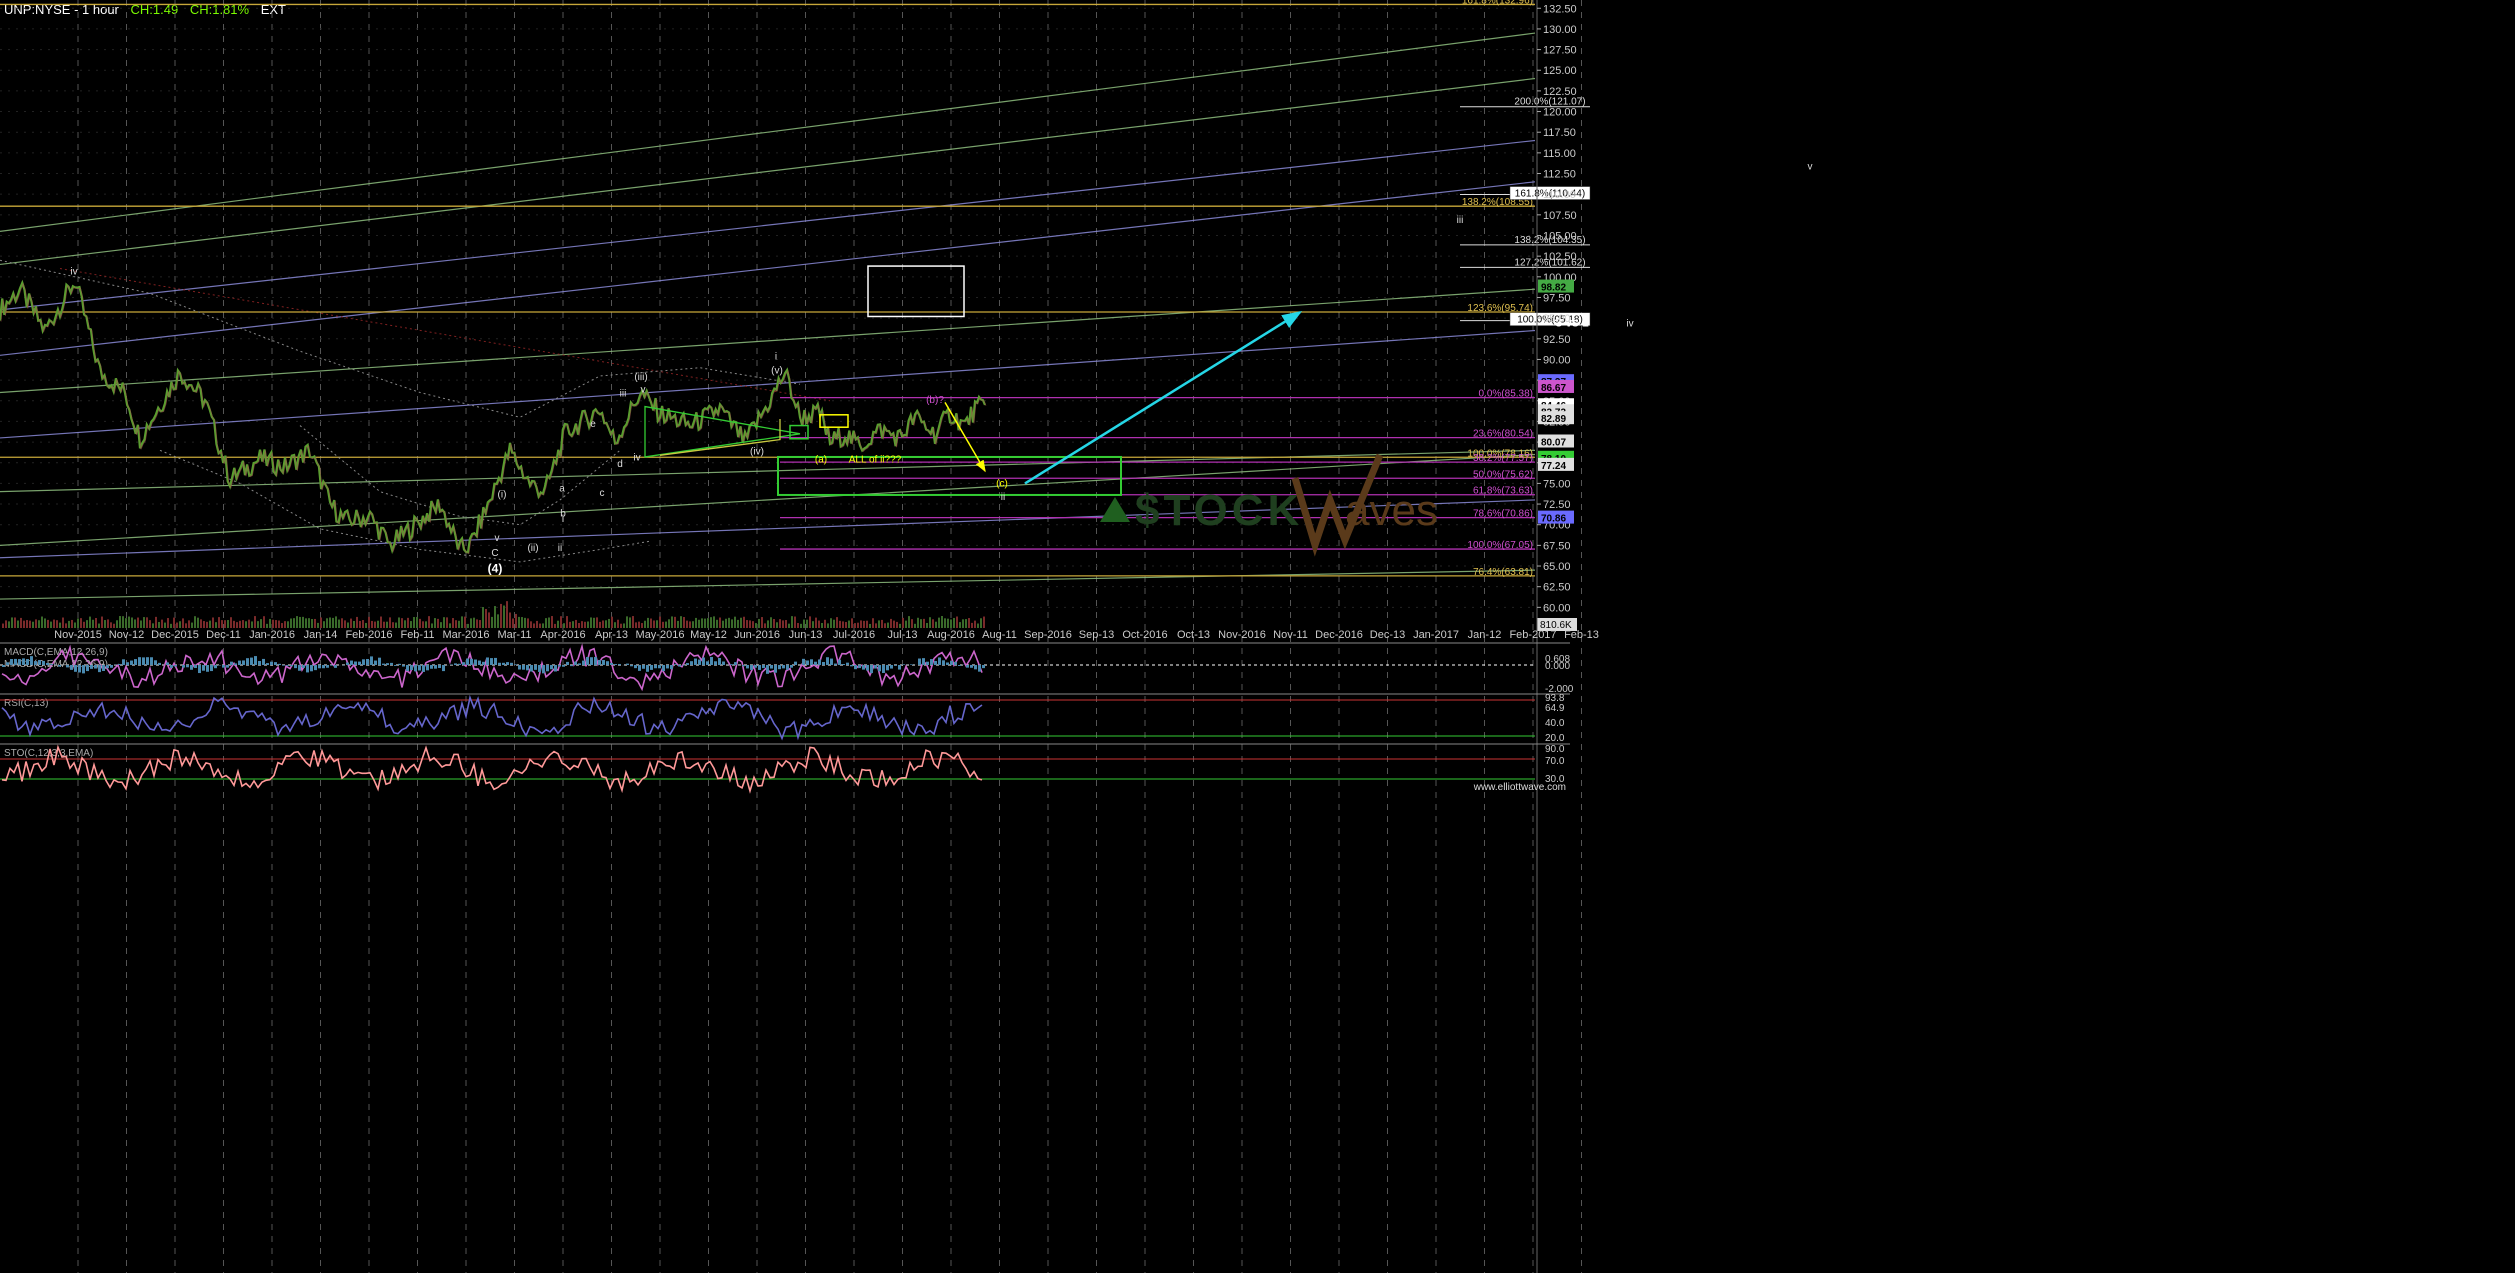 Image resolution: width=2515 pixels, height=1273 pixels. I want to click on fib-level-label: 38.2%(77.57), so click(1503, 458).